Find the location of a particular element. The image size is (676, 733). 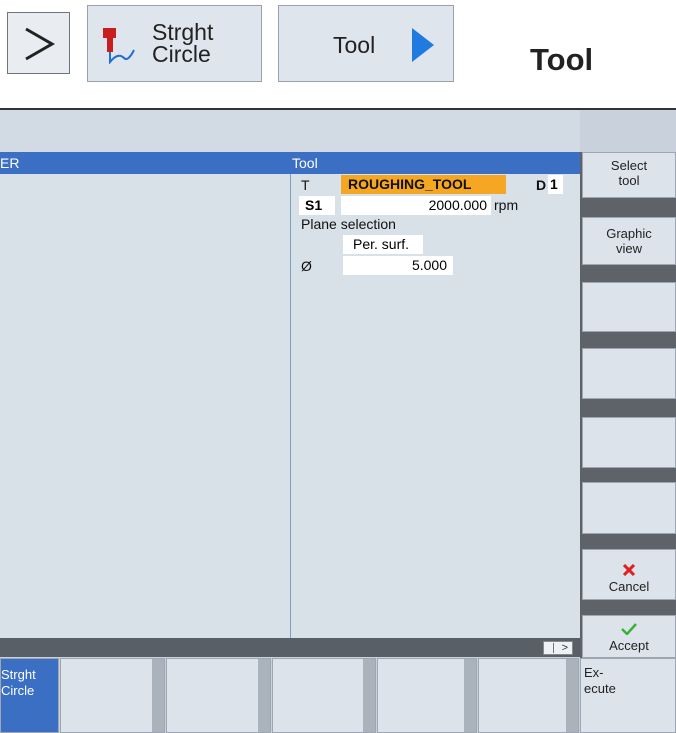

tool-name-field: ROUGHING_TOOL is located at coordinates (423, 184).